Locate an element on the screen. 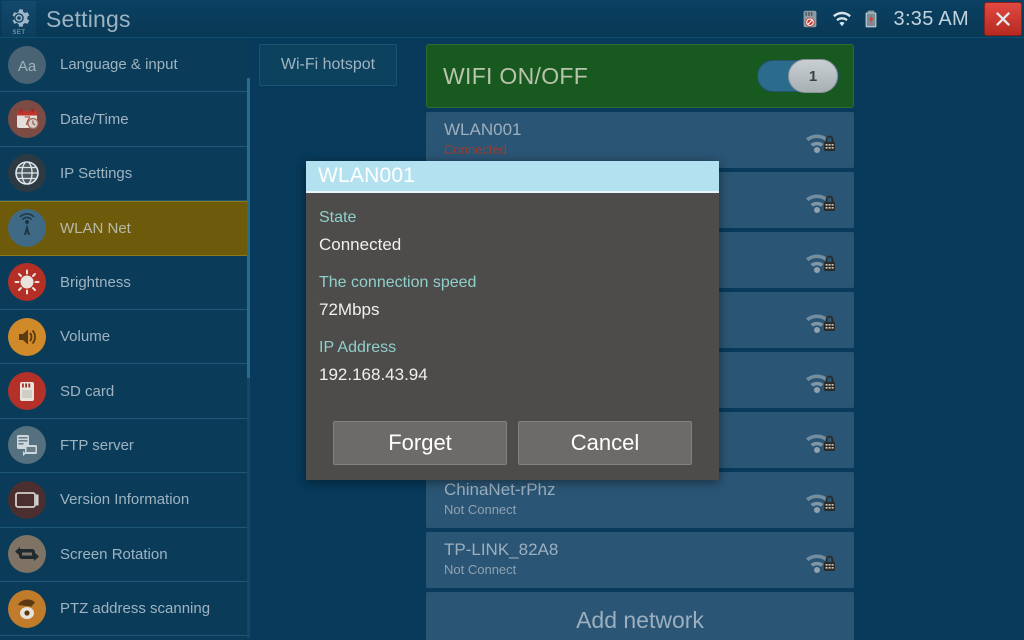 Image resolution: width=1024 pixels, height=640 pixels. sidebar-item-sd-card: SD card is located at coordinates (125, 391).